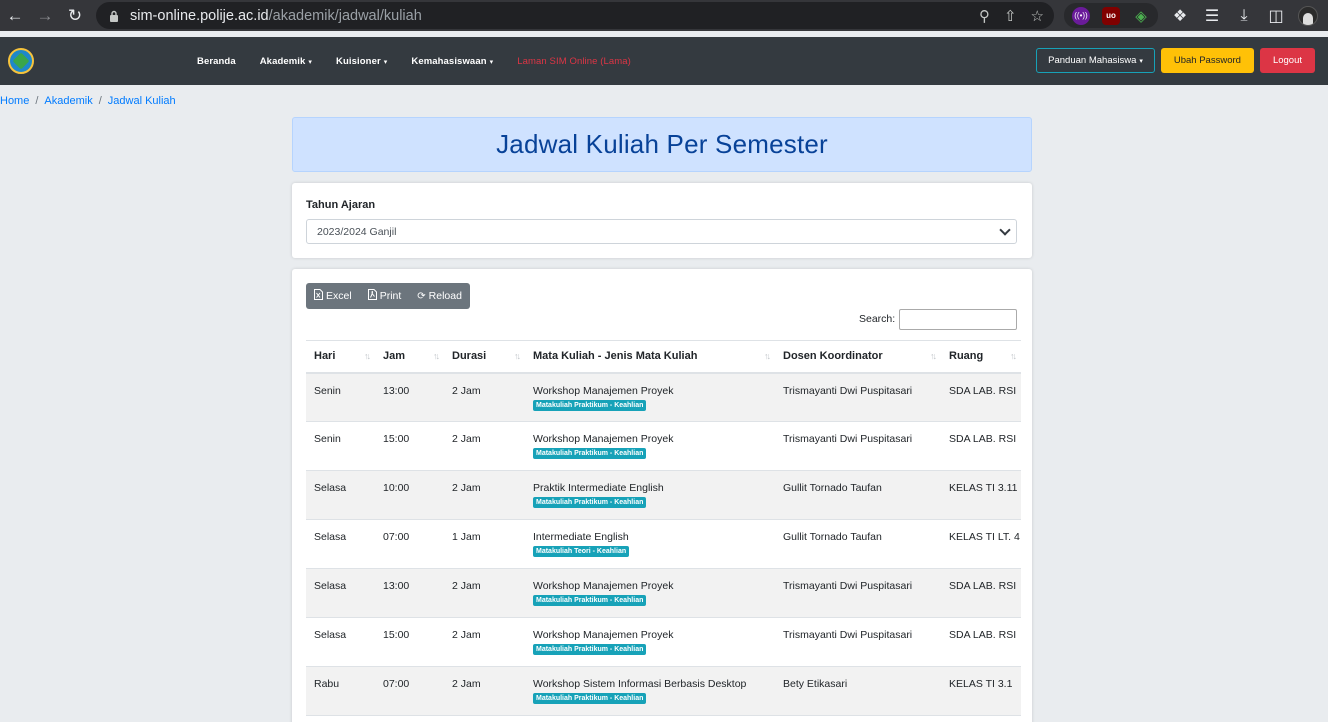 This screenshot has height=722, width=1328. What do you see at coordinates (574, 61) in the screenshot?
I see `menu-laman-lama: Laman SIM Online (Lama)` at bounding box center [574, 61].